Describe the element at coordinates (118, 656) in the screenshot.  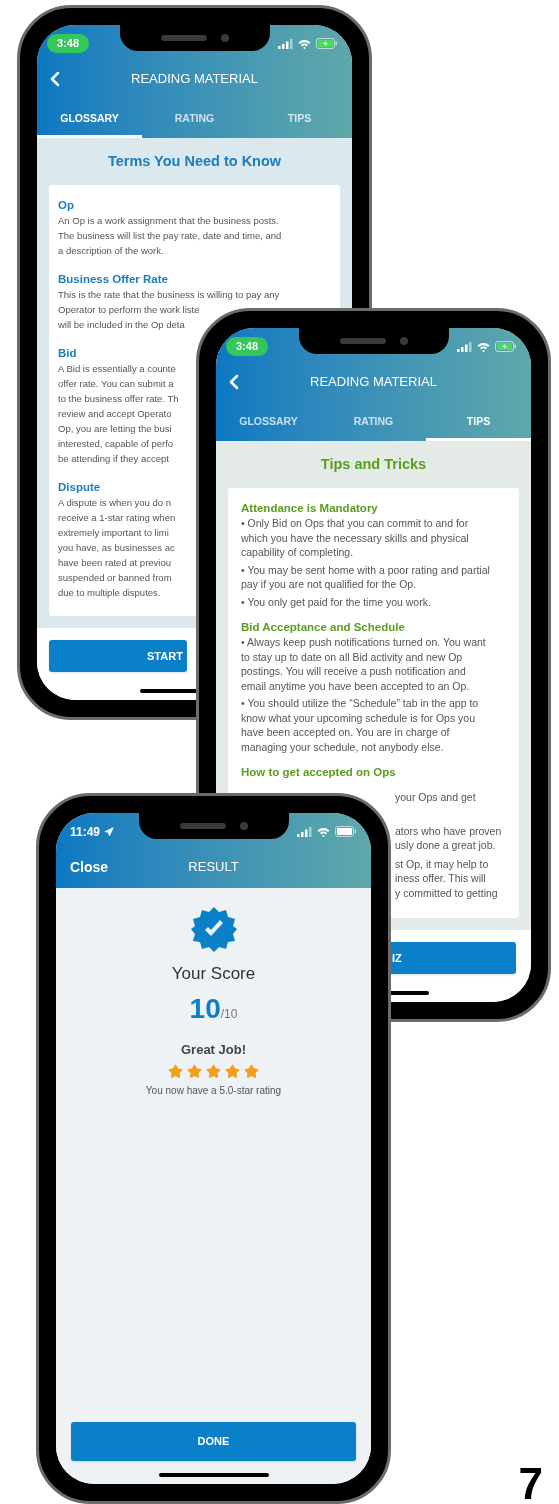
I see `start-button: START` at that location.